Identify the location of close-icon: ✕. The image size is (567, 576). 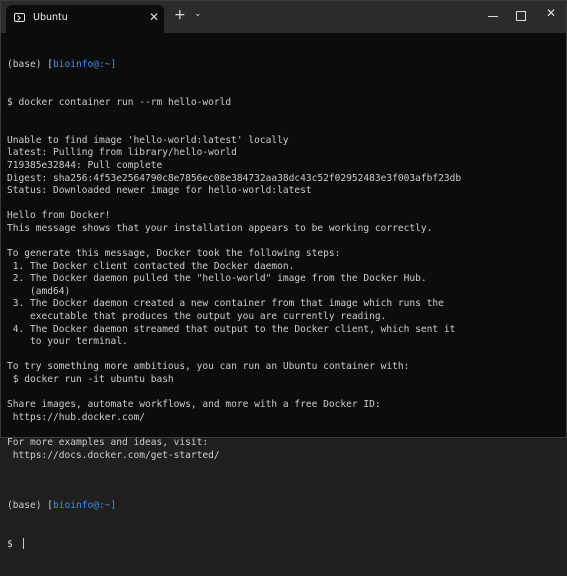
(551, 13).